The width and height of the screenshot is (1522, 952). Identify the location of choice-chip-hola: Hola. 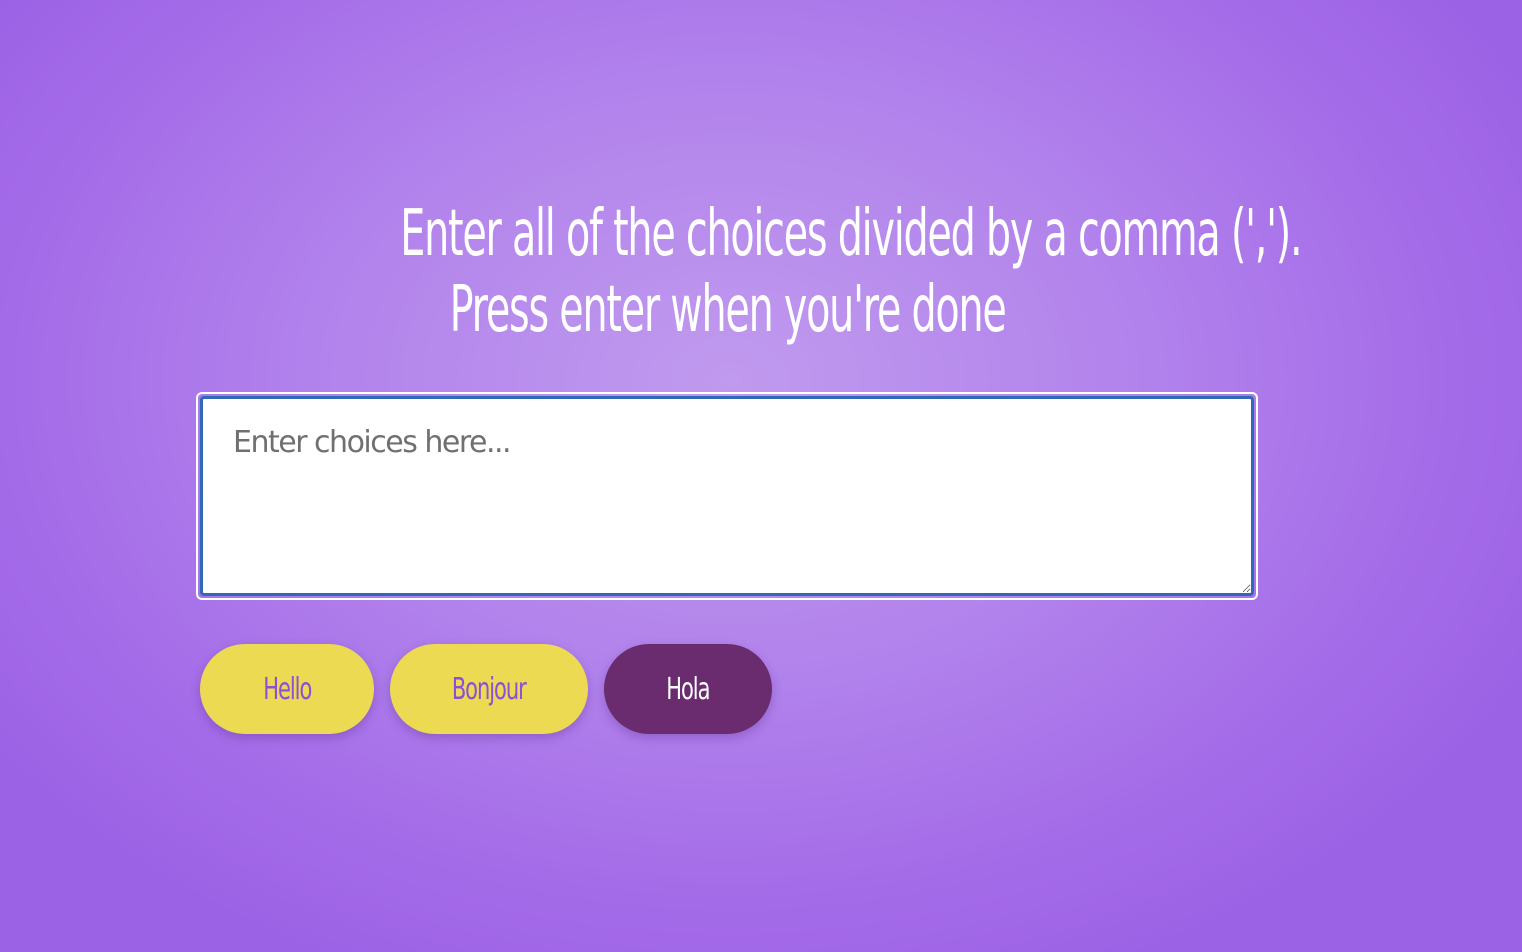
(688, 689).